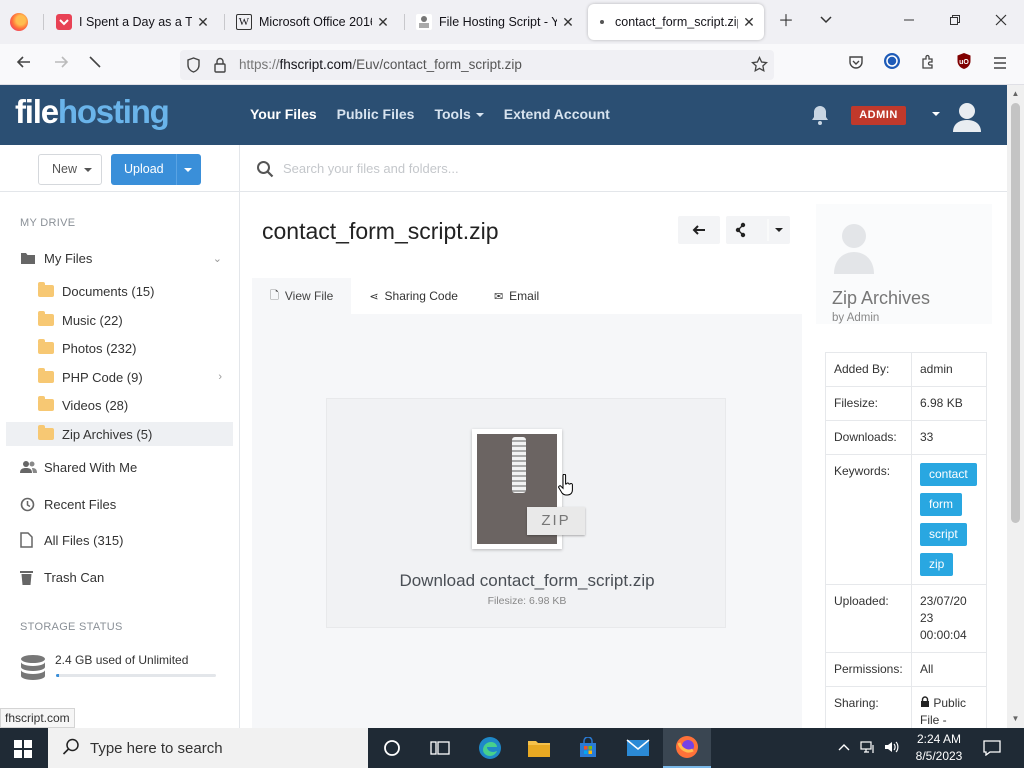  What do you see at coordinates (1000, 65) in the screenshot?
I see `hamburger-menu-icon` at bounding box center [1000, 65].